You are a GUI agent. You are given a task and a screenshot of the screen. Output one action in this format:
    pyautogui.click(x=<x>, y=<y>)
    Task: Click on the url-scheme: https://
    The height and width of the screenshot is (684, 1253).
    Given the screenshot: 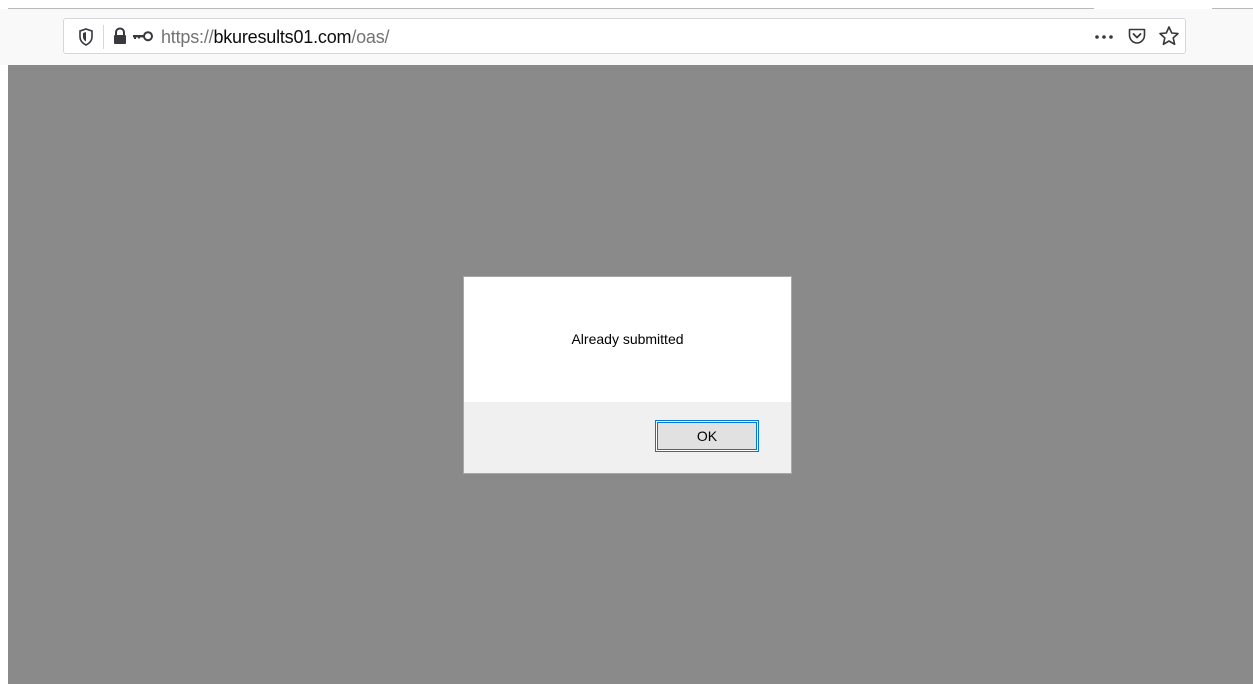 What is the action you would take?
    pyautogui.click(x=187, y=37)
    